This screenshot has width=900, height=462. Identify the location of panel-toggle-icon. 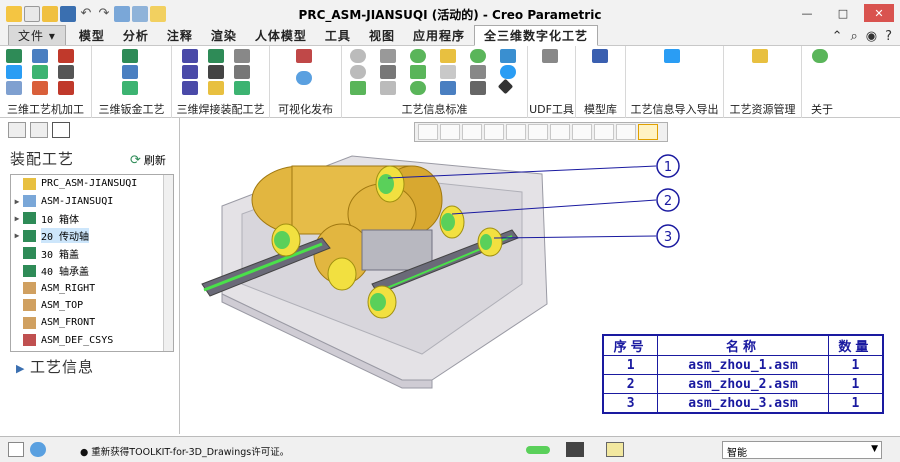
(16, 449).